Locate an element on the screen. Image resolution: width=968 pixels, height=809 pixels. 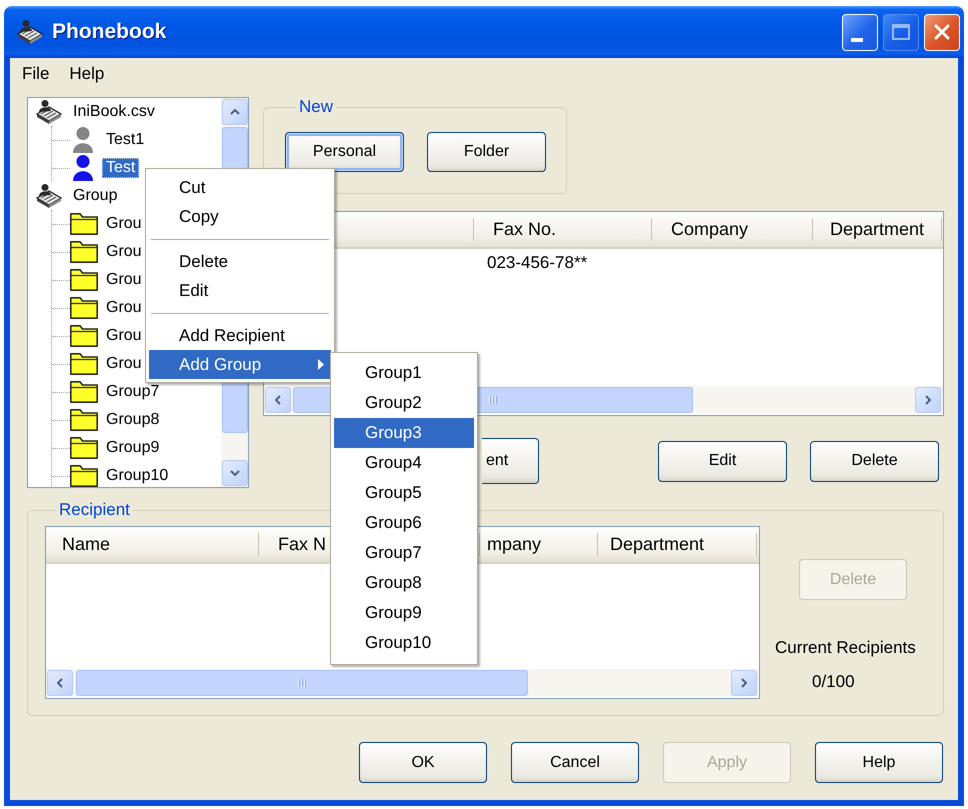
help-button: Help is located at coordinates (879, 762).